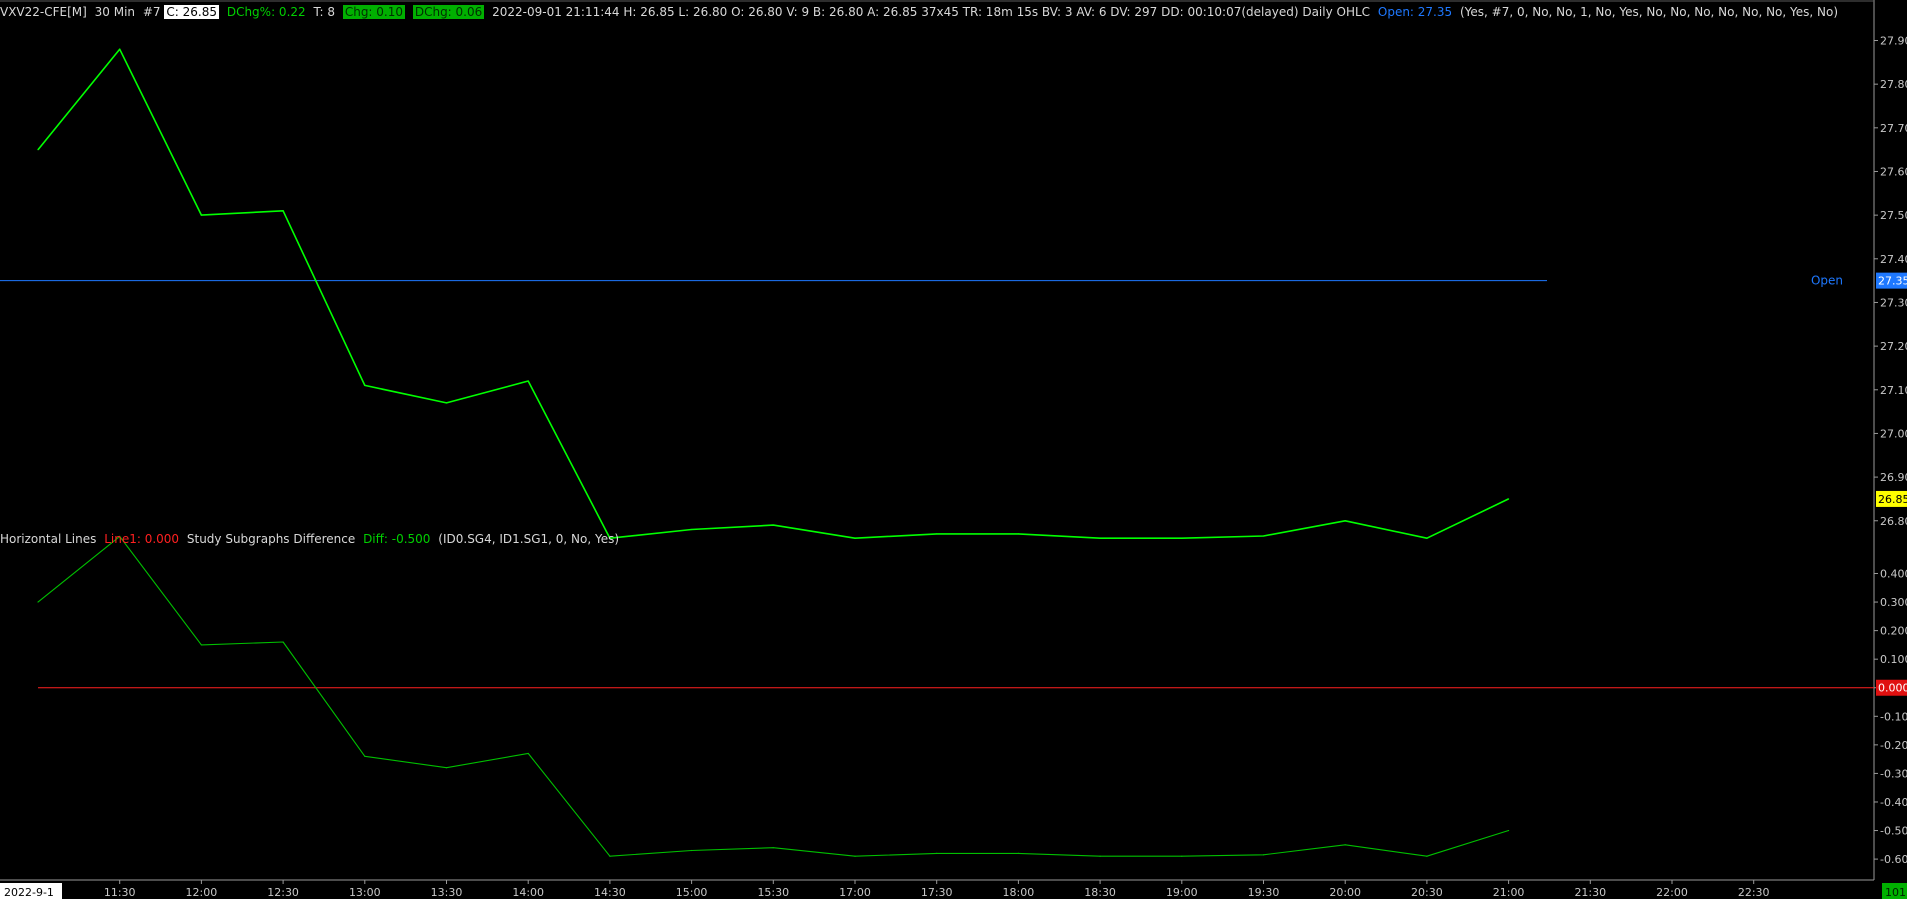 This screenshot has width=1907, height=899. Describe the element at coordinates (1754, 892) in the screenshot. I see `time-tick-label: 22:30` at that location.